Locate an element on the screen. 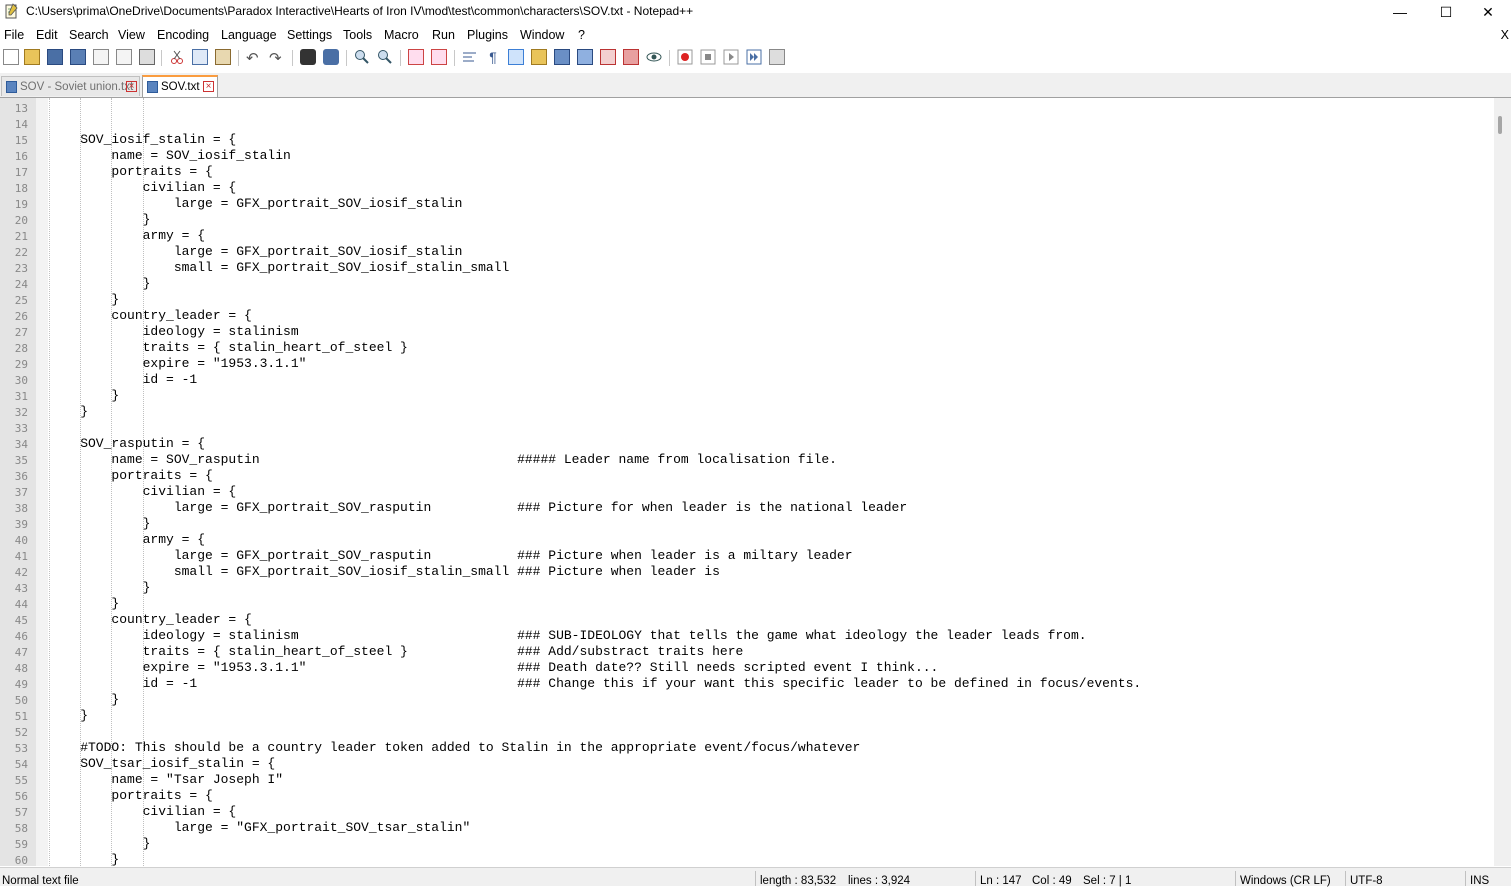 This screenshot has height=887, width=1511. monitoring-icon is located at coordinates (654, 57).